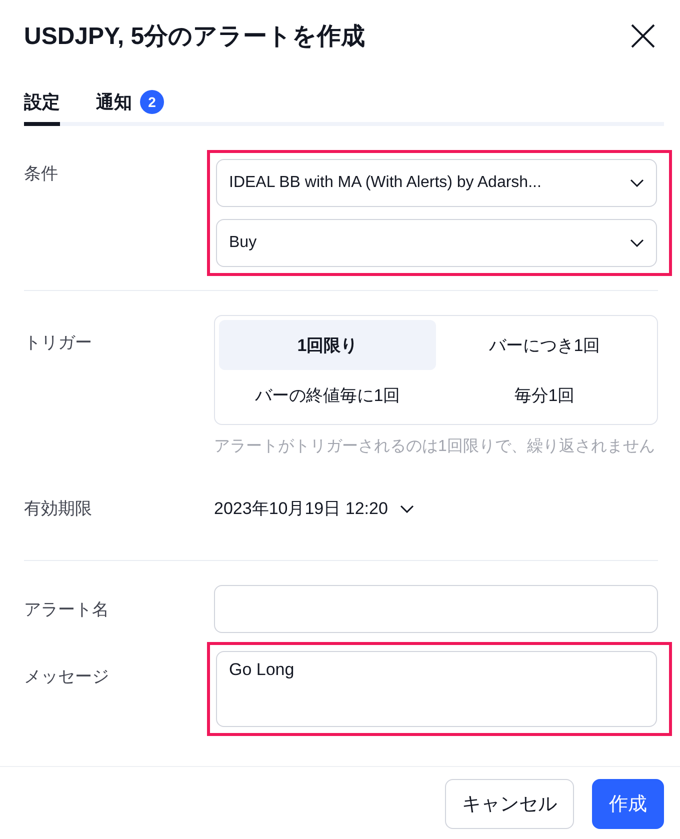 The height and width of the screenshot is (839, 680). Describe the element at coordinates (152, 102) in the screenshot. I see `count-badge: 2` at that location.